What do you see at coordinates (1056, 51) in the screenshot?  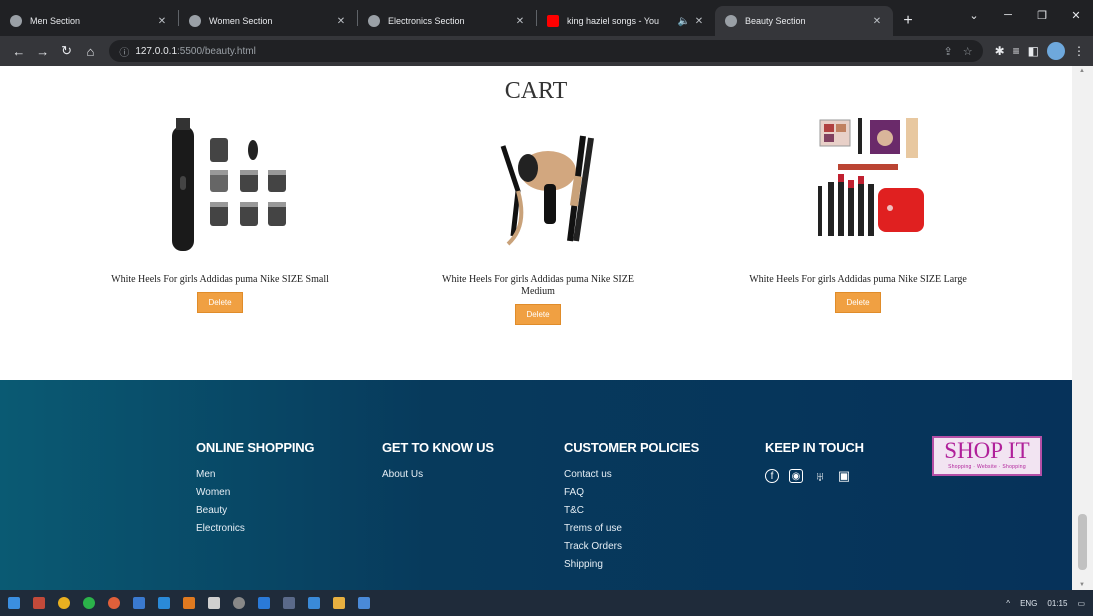 I see `profile-avatar` at bounding box center [1056, 51].